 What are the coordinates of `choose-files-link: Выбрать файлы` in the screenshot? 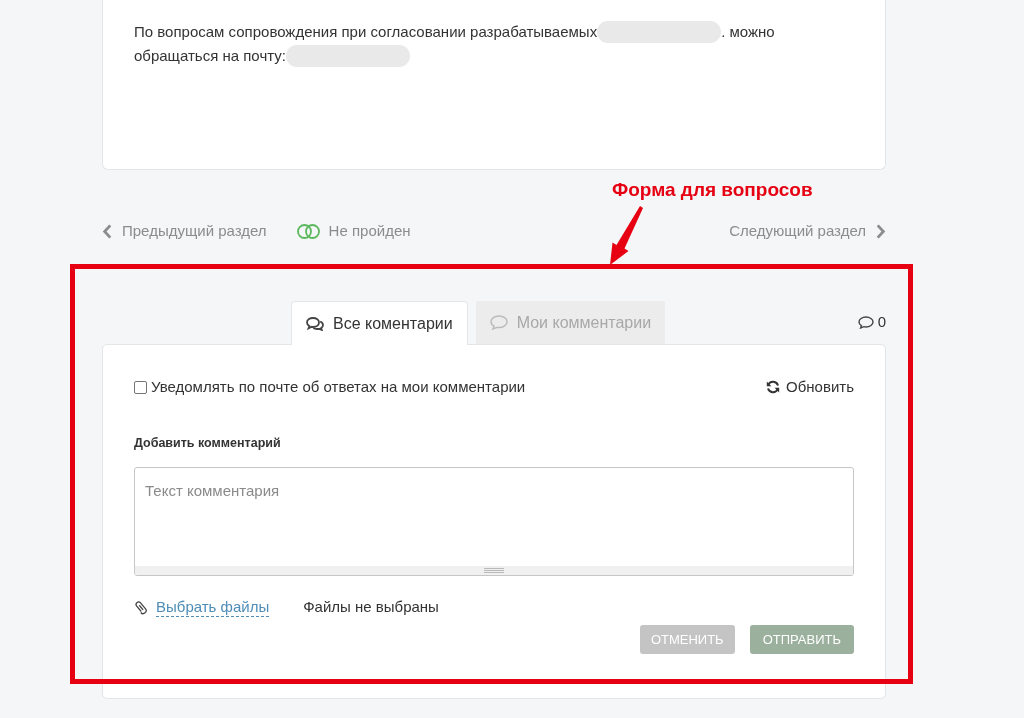 It's located at (213, 607).